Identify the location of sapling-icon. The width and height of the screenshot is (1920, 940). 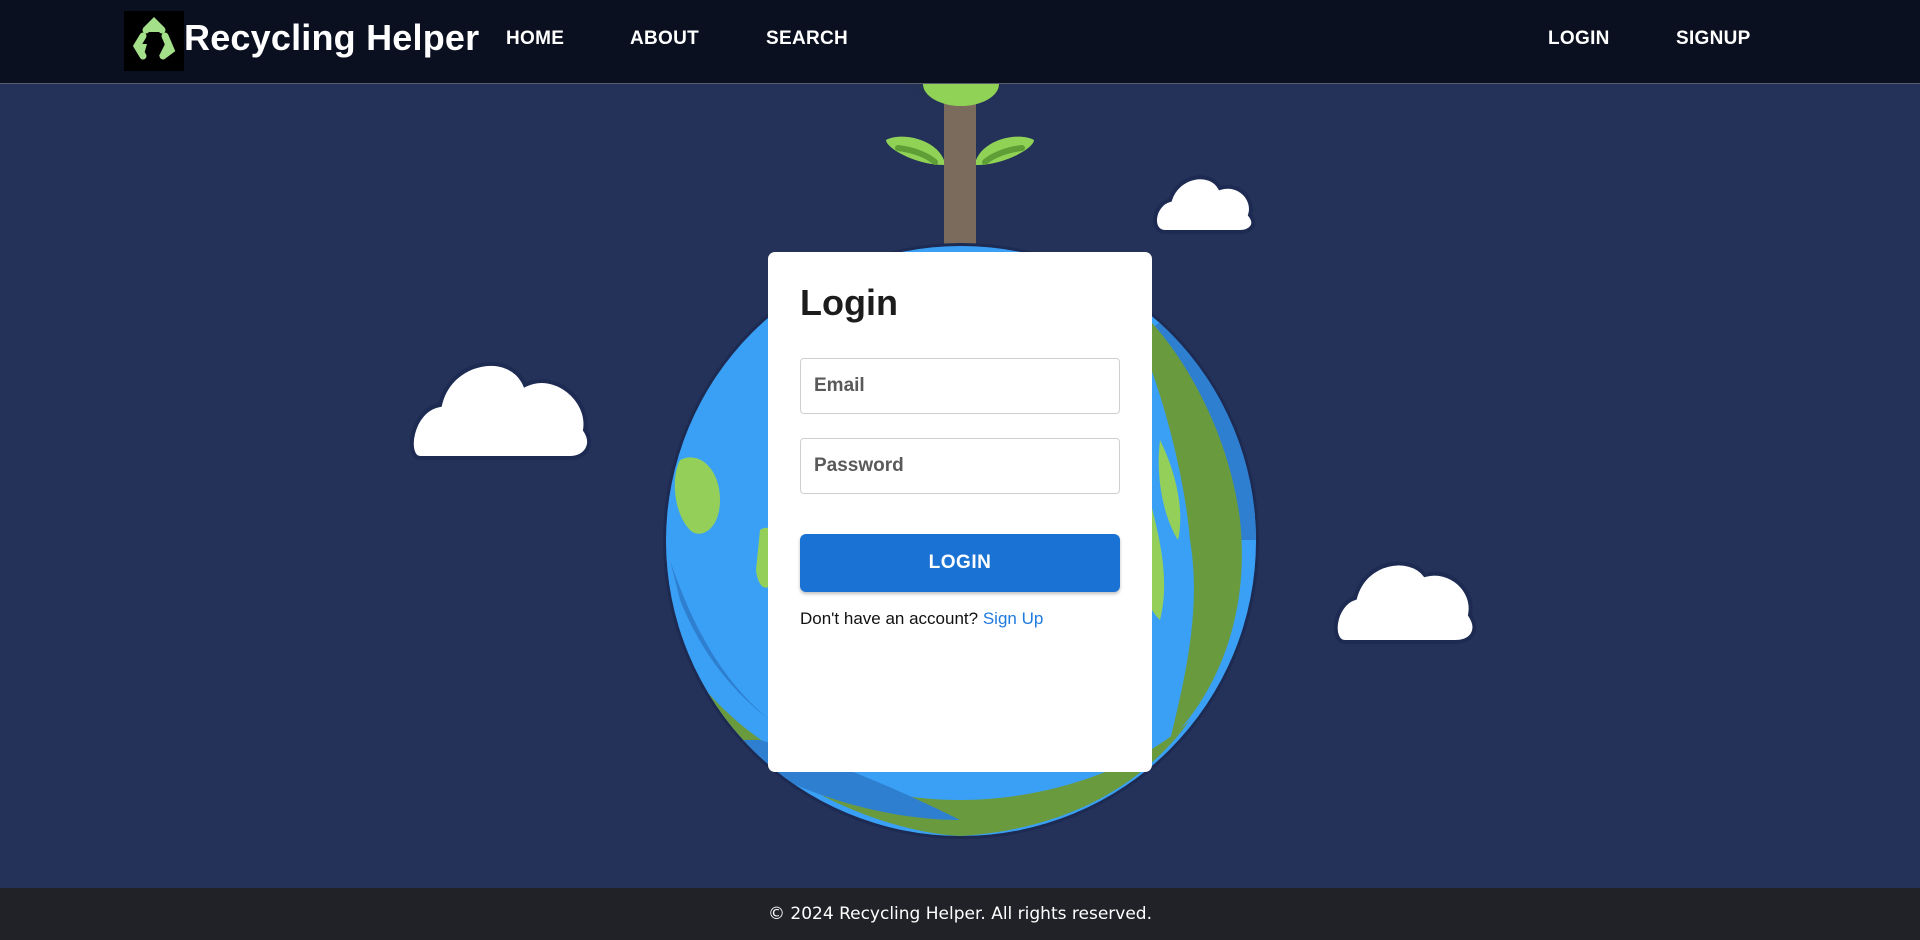
(960, 163).